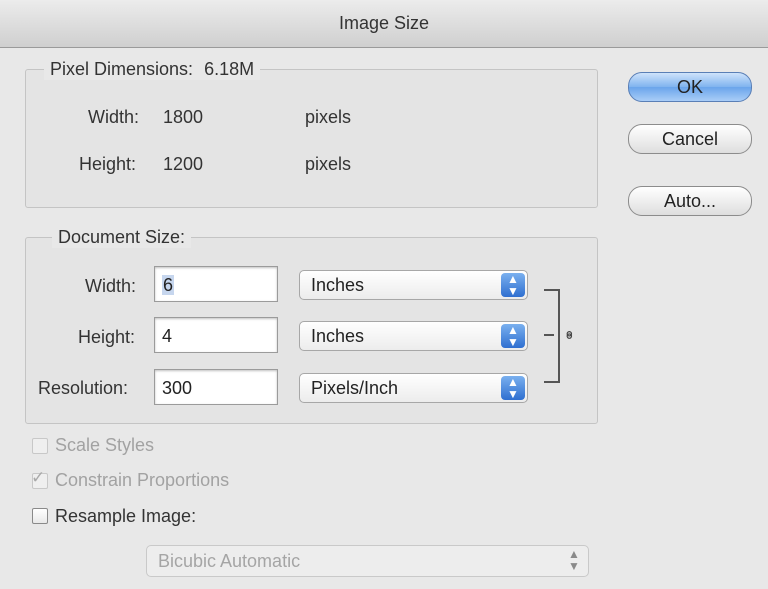 This screenshot has height=589, width=768. I want to click on scale-styles-label: Scale Styles, so click(105, 445).